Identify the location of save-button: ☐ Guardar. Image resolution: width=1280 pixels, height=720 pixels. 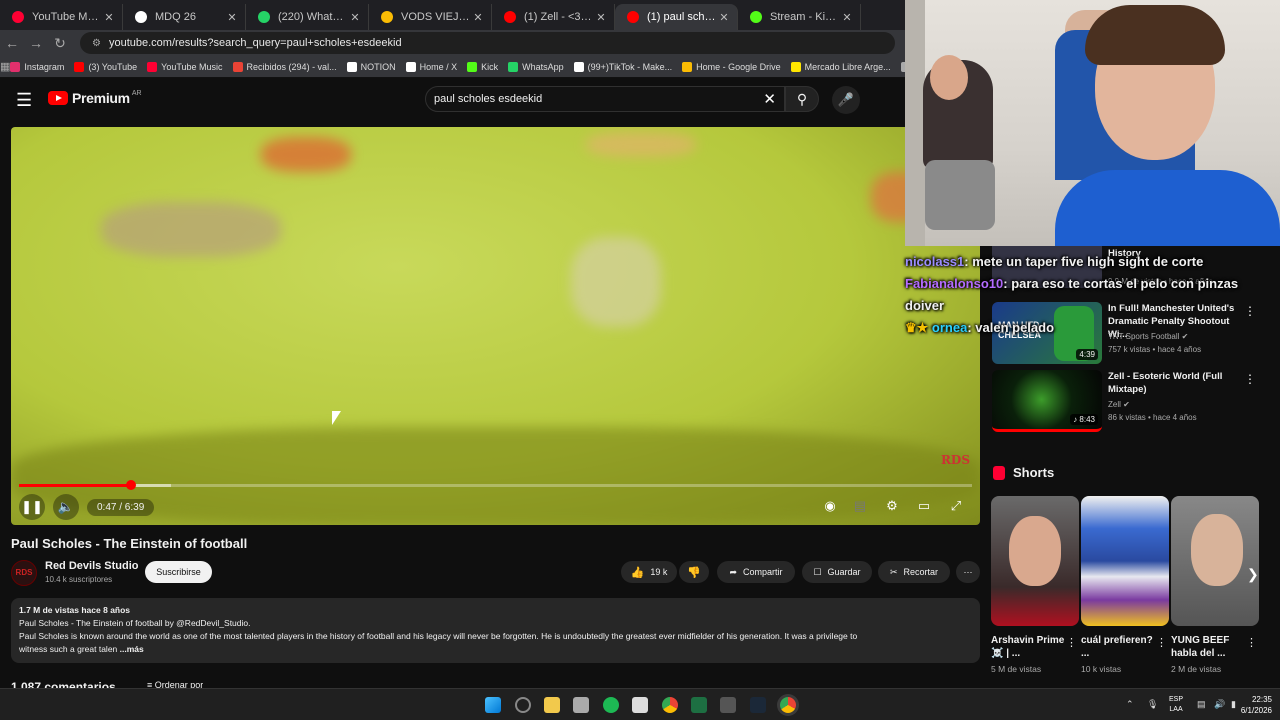
(837, 572).